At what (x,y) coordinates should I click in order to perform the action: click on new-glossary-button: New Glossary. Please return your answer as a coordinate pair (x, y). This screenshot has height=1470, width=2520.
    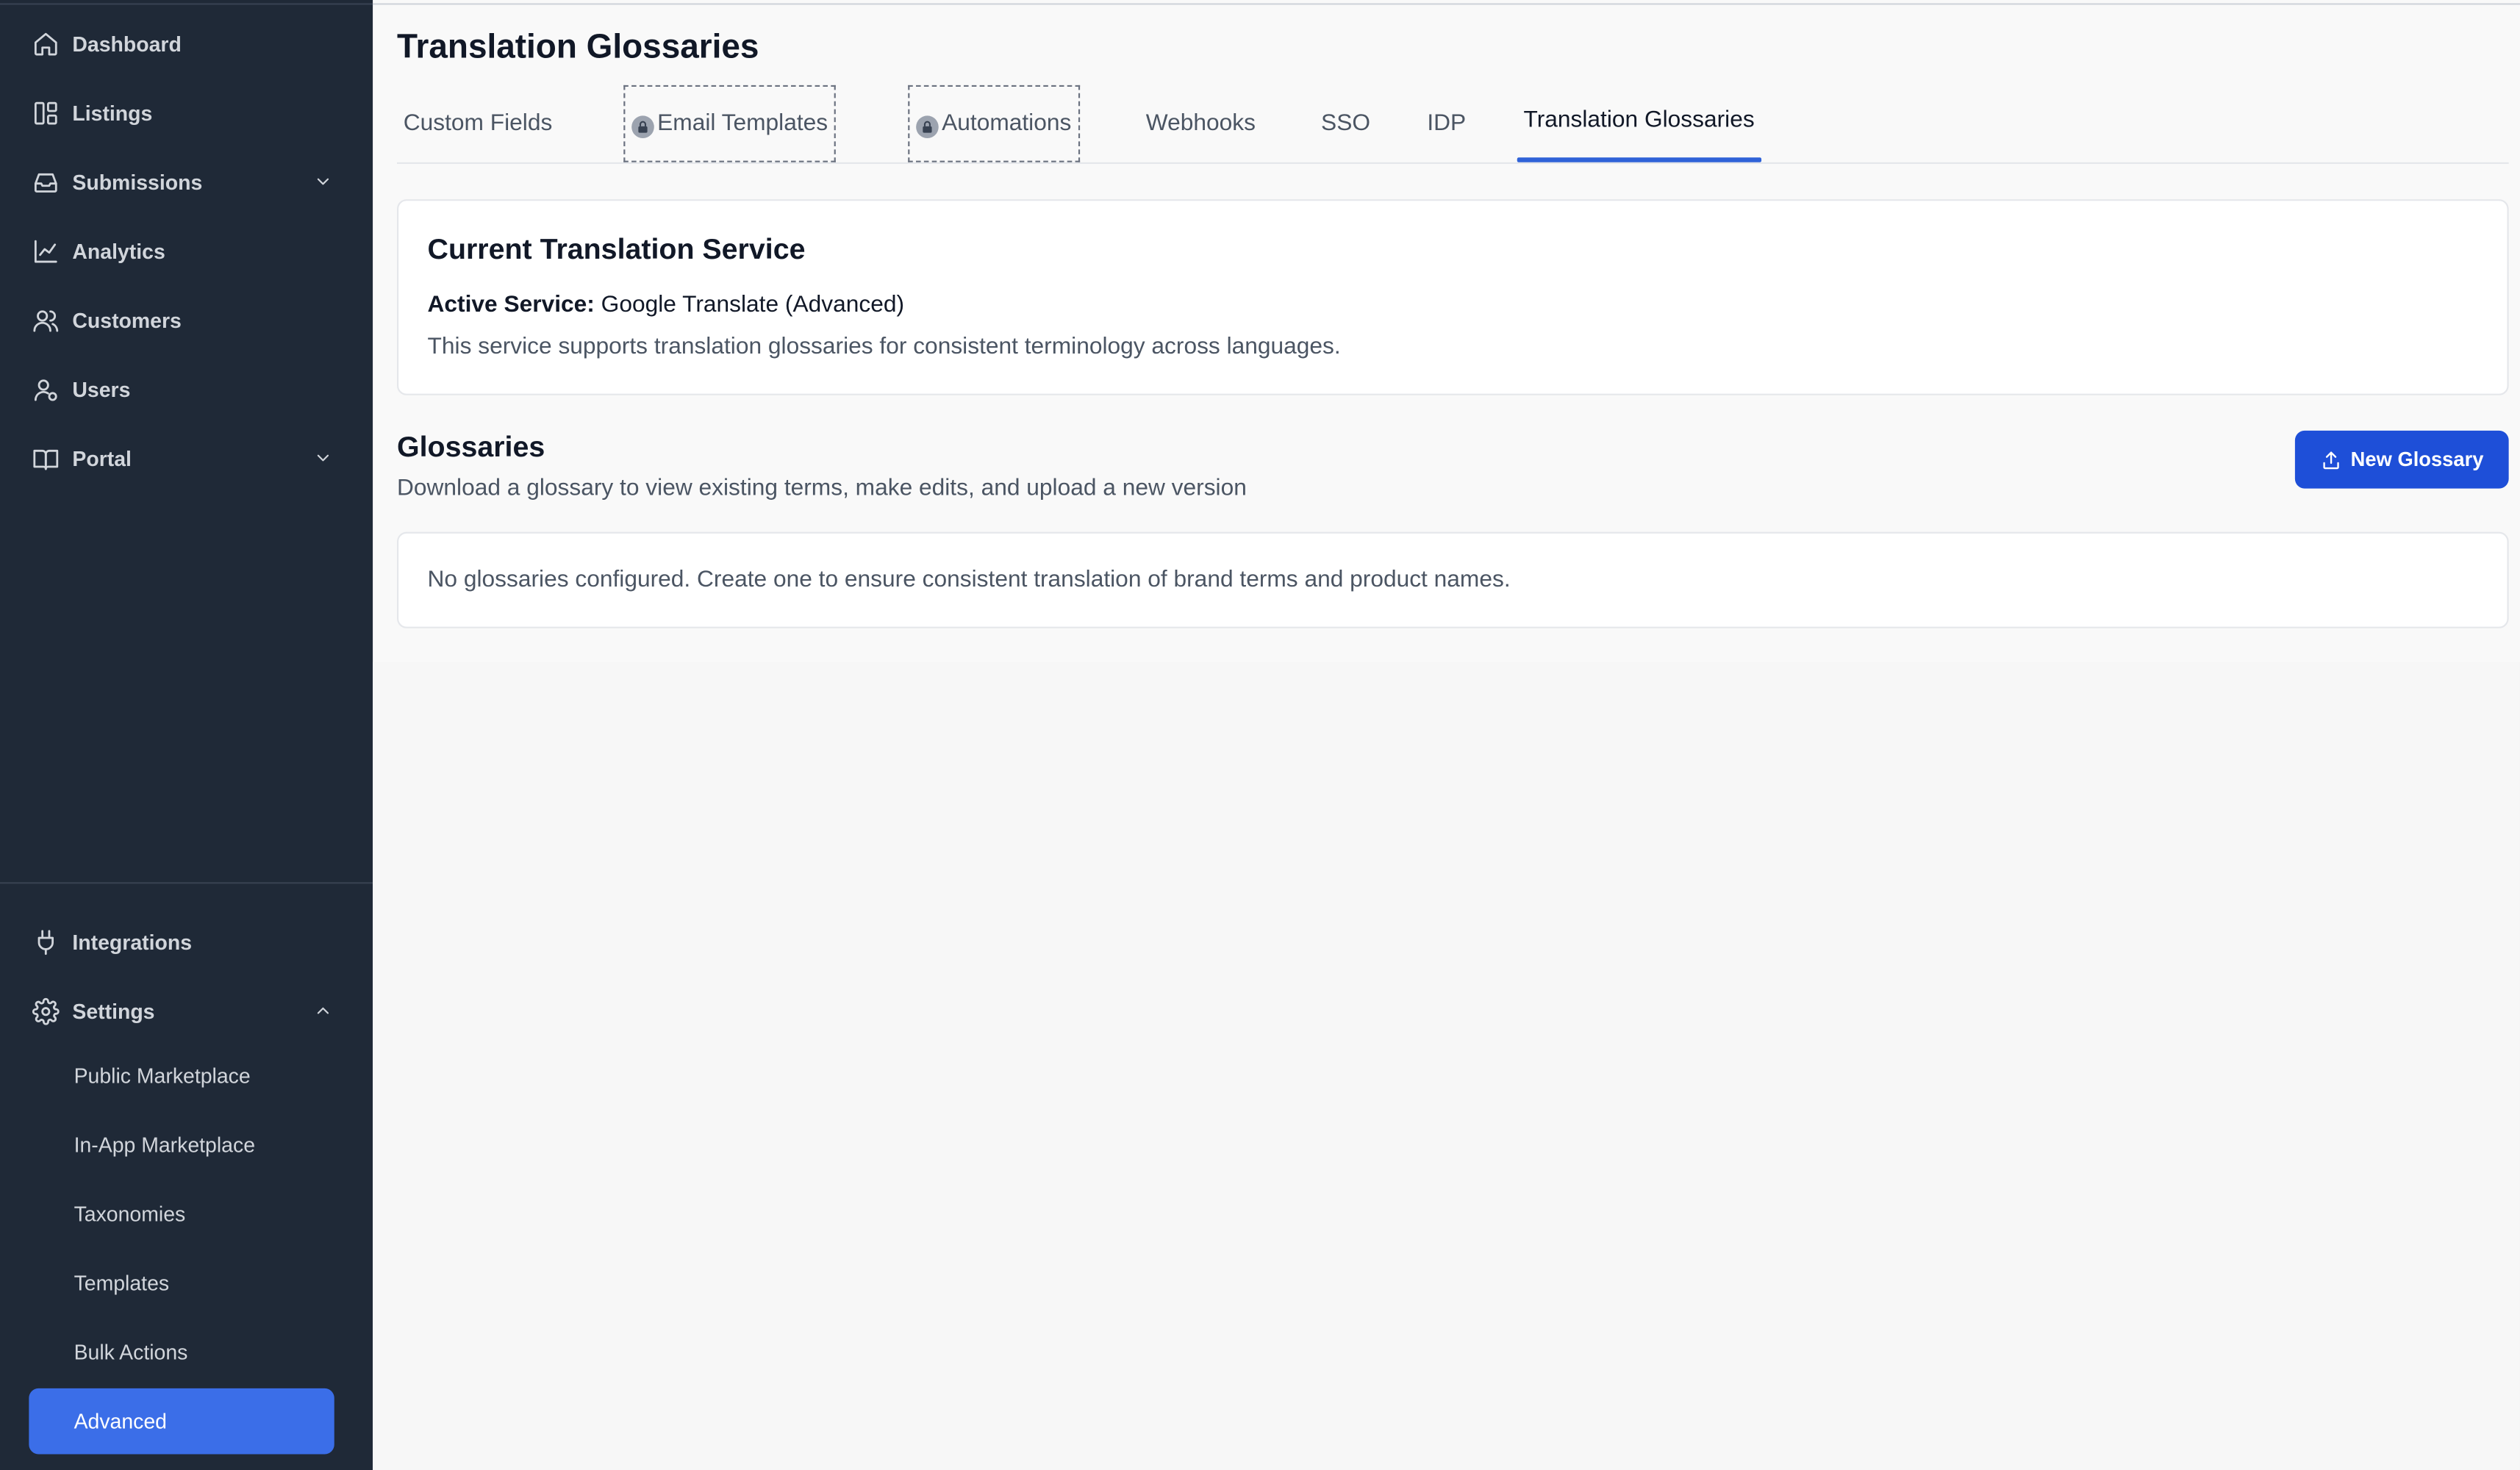
    Looking at the image, I should click on (2401, 459).